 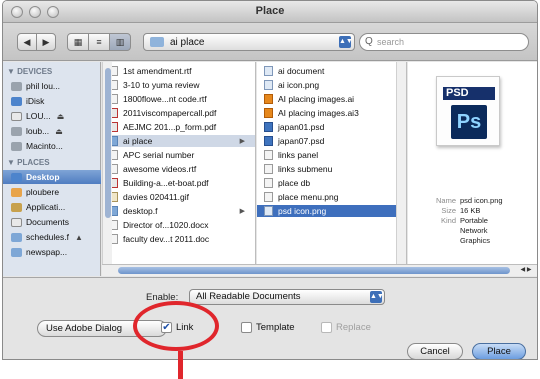 What do you see at coordinates (166, 225) in the screenshot?
I see `file-name: Director of...1020.docx` at bounding box center [166, 225].